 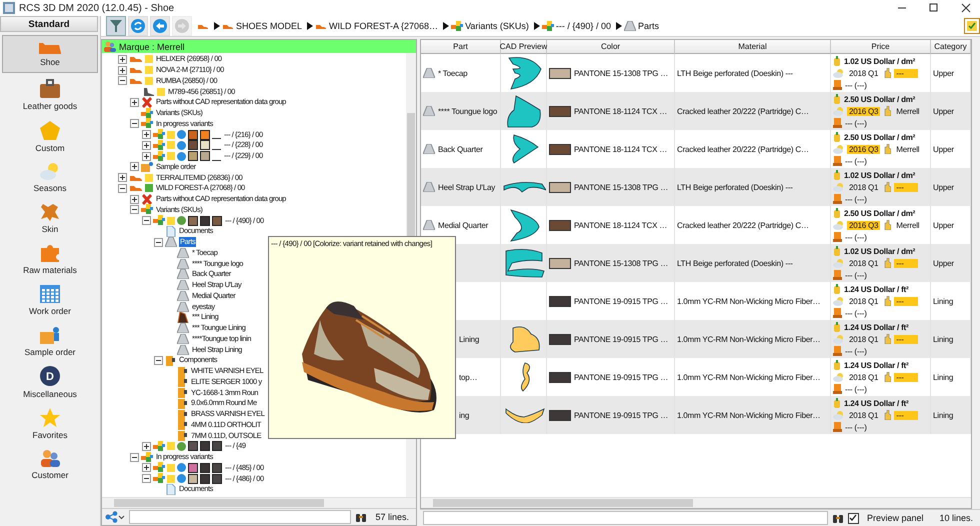 What do you see at coordinates (110, 46) in the screenshot?
I see `people-icon` at bounding box center [110, 46].